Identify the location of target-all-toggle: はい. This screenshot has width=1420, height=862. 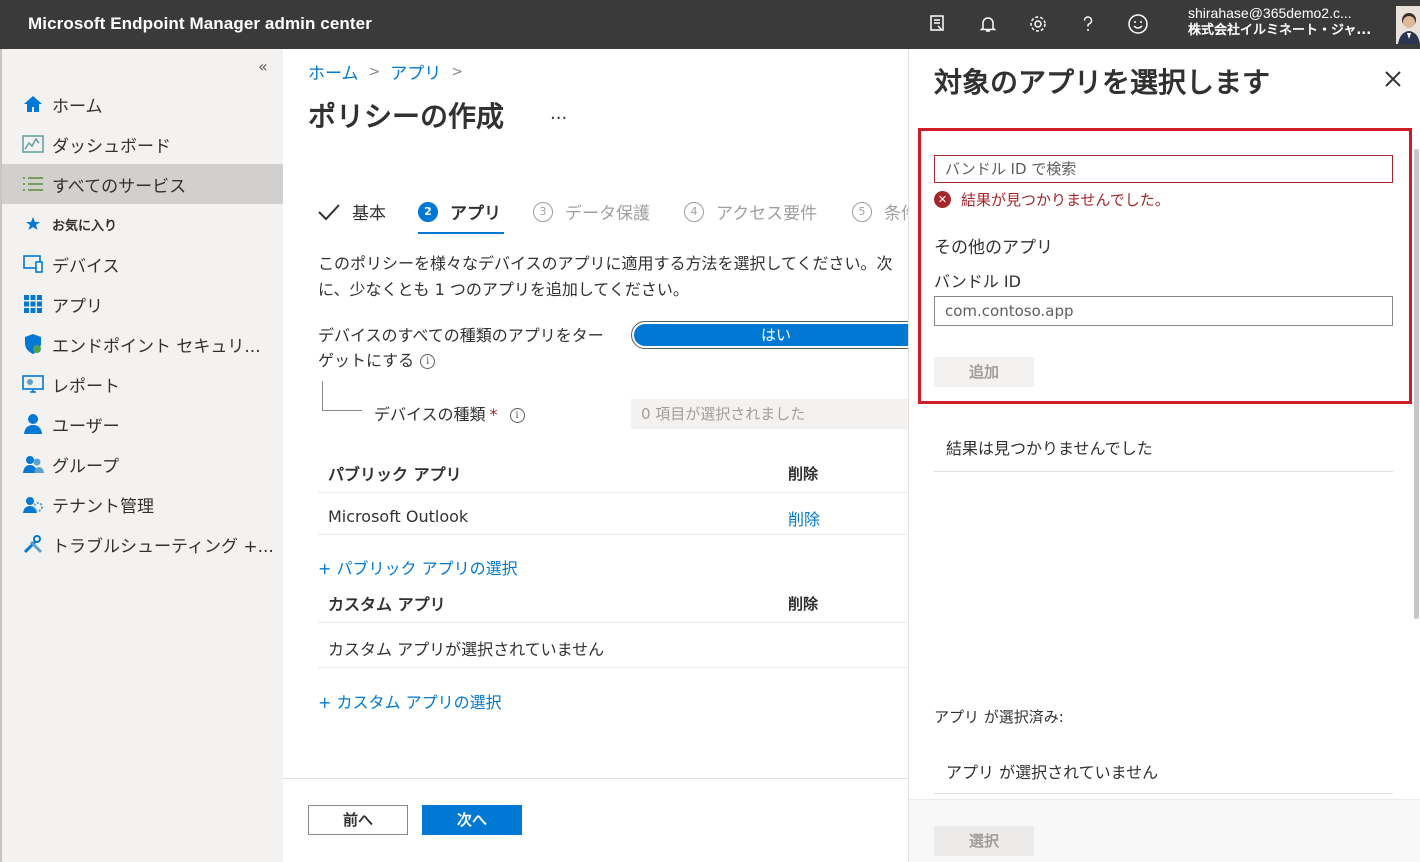
(776, 335).